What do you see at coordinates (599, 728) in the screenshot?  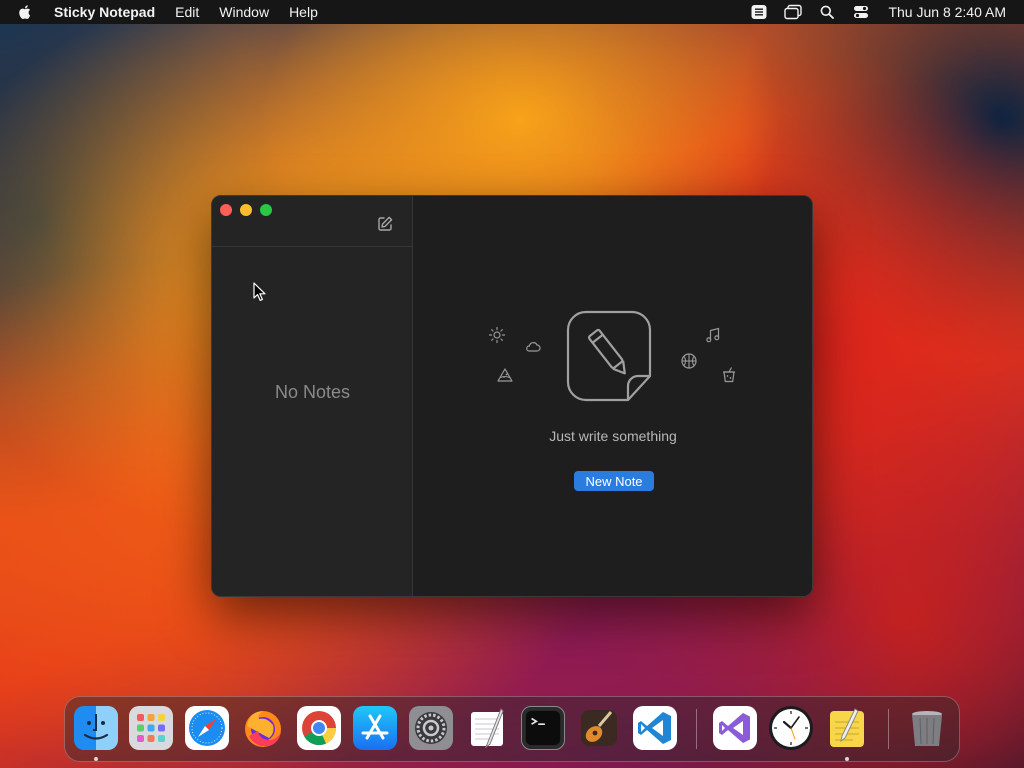 I see `instruments-icon` at bounding box center [599, 728].